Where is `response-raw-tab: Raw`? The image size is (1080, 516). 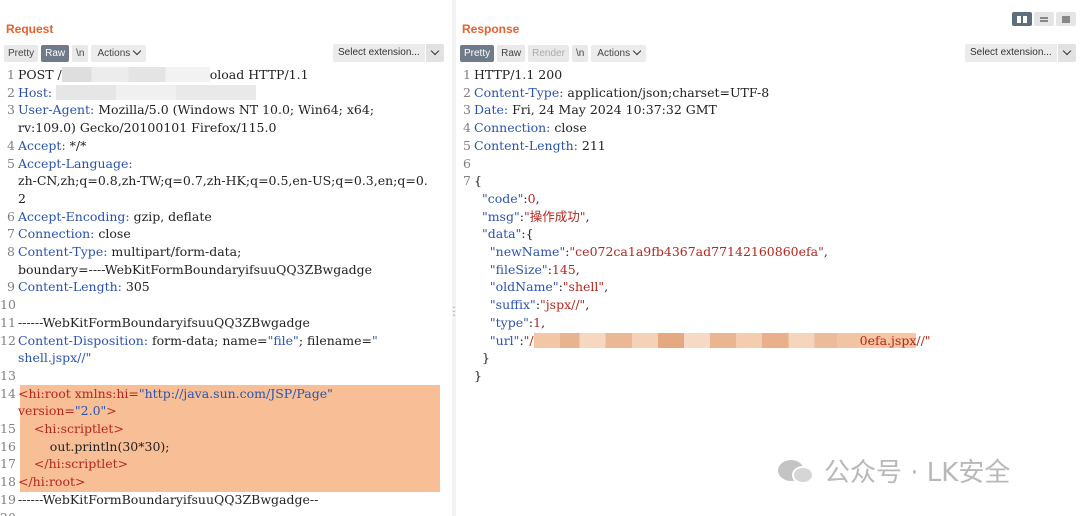 response-raw-tab: Raw is located at coordinates (511, 53).